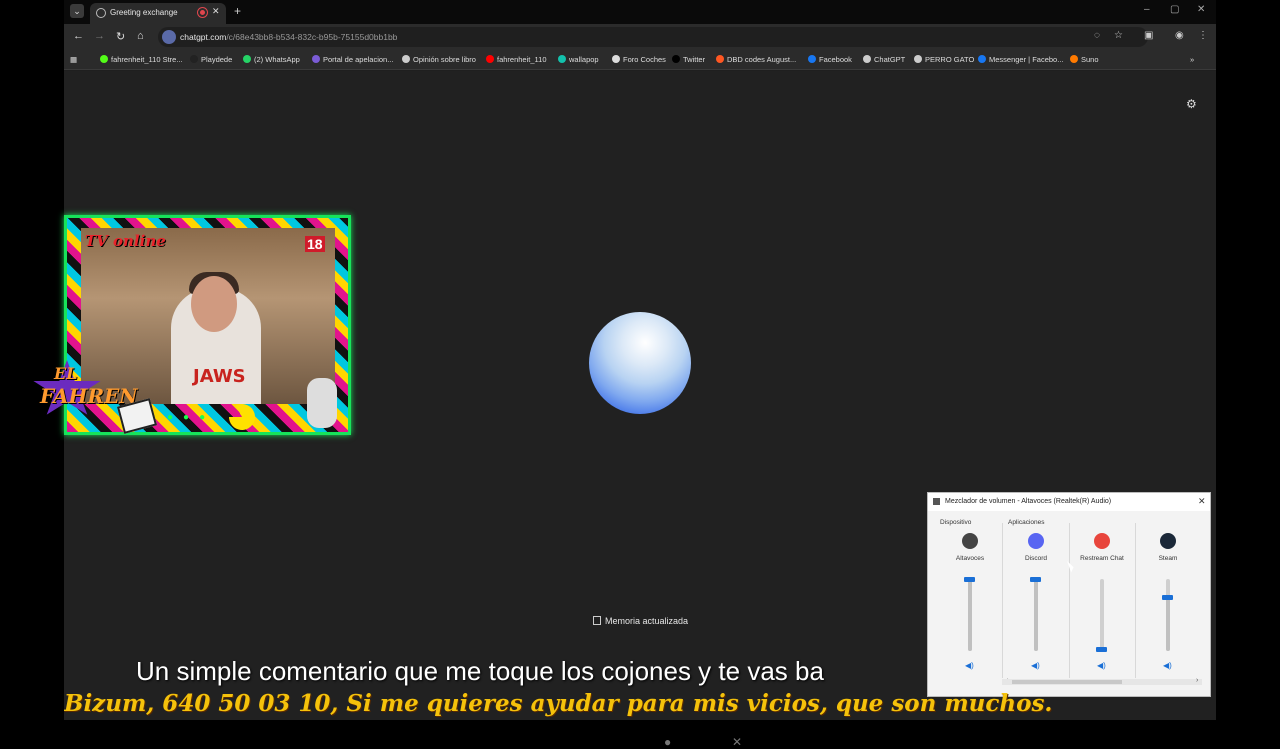  I want to click on sliders-icon: ⚙, so click(1193, 104).